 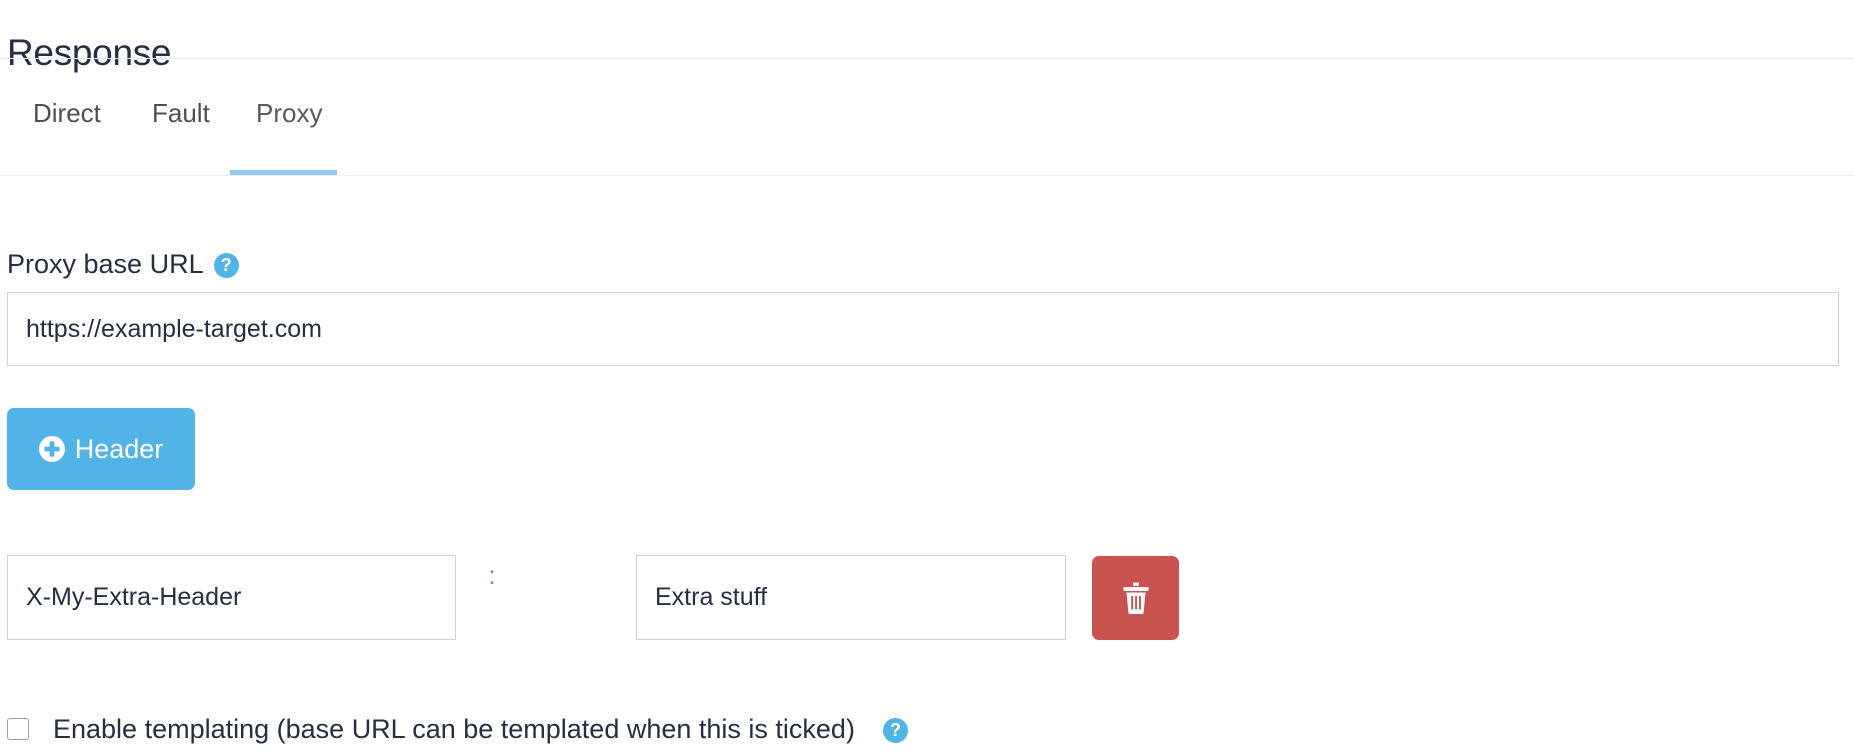 What do you see at coordinates (51, 449) in the screenshot?
I see `plus-circle-icon` at bounding box center [51, 449].